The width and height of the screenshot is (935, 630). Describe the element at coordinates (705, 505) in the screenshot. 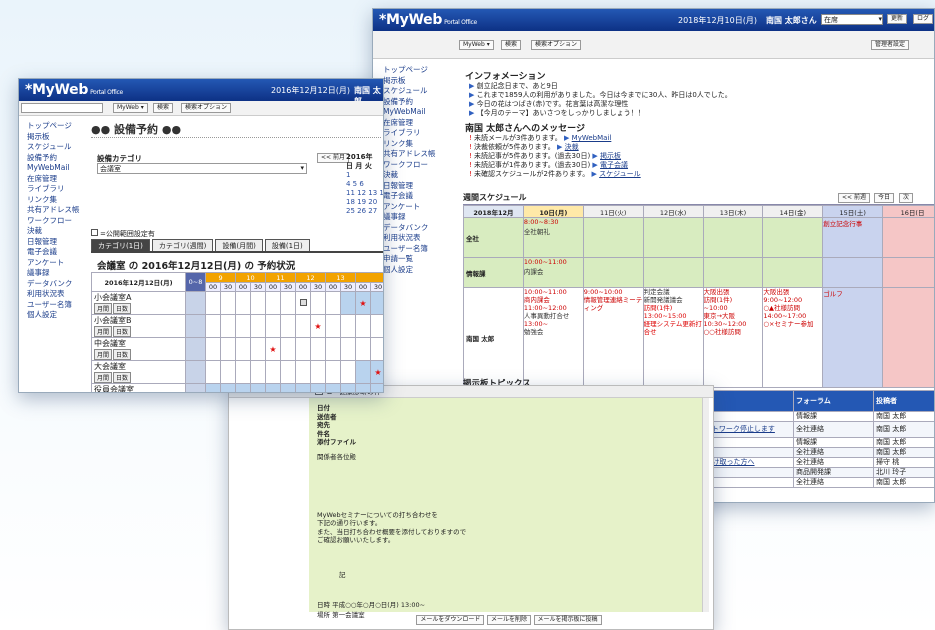

I see `scrollbar` at that location.